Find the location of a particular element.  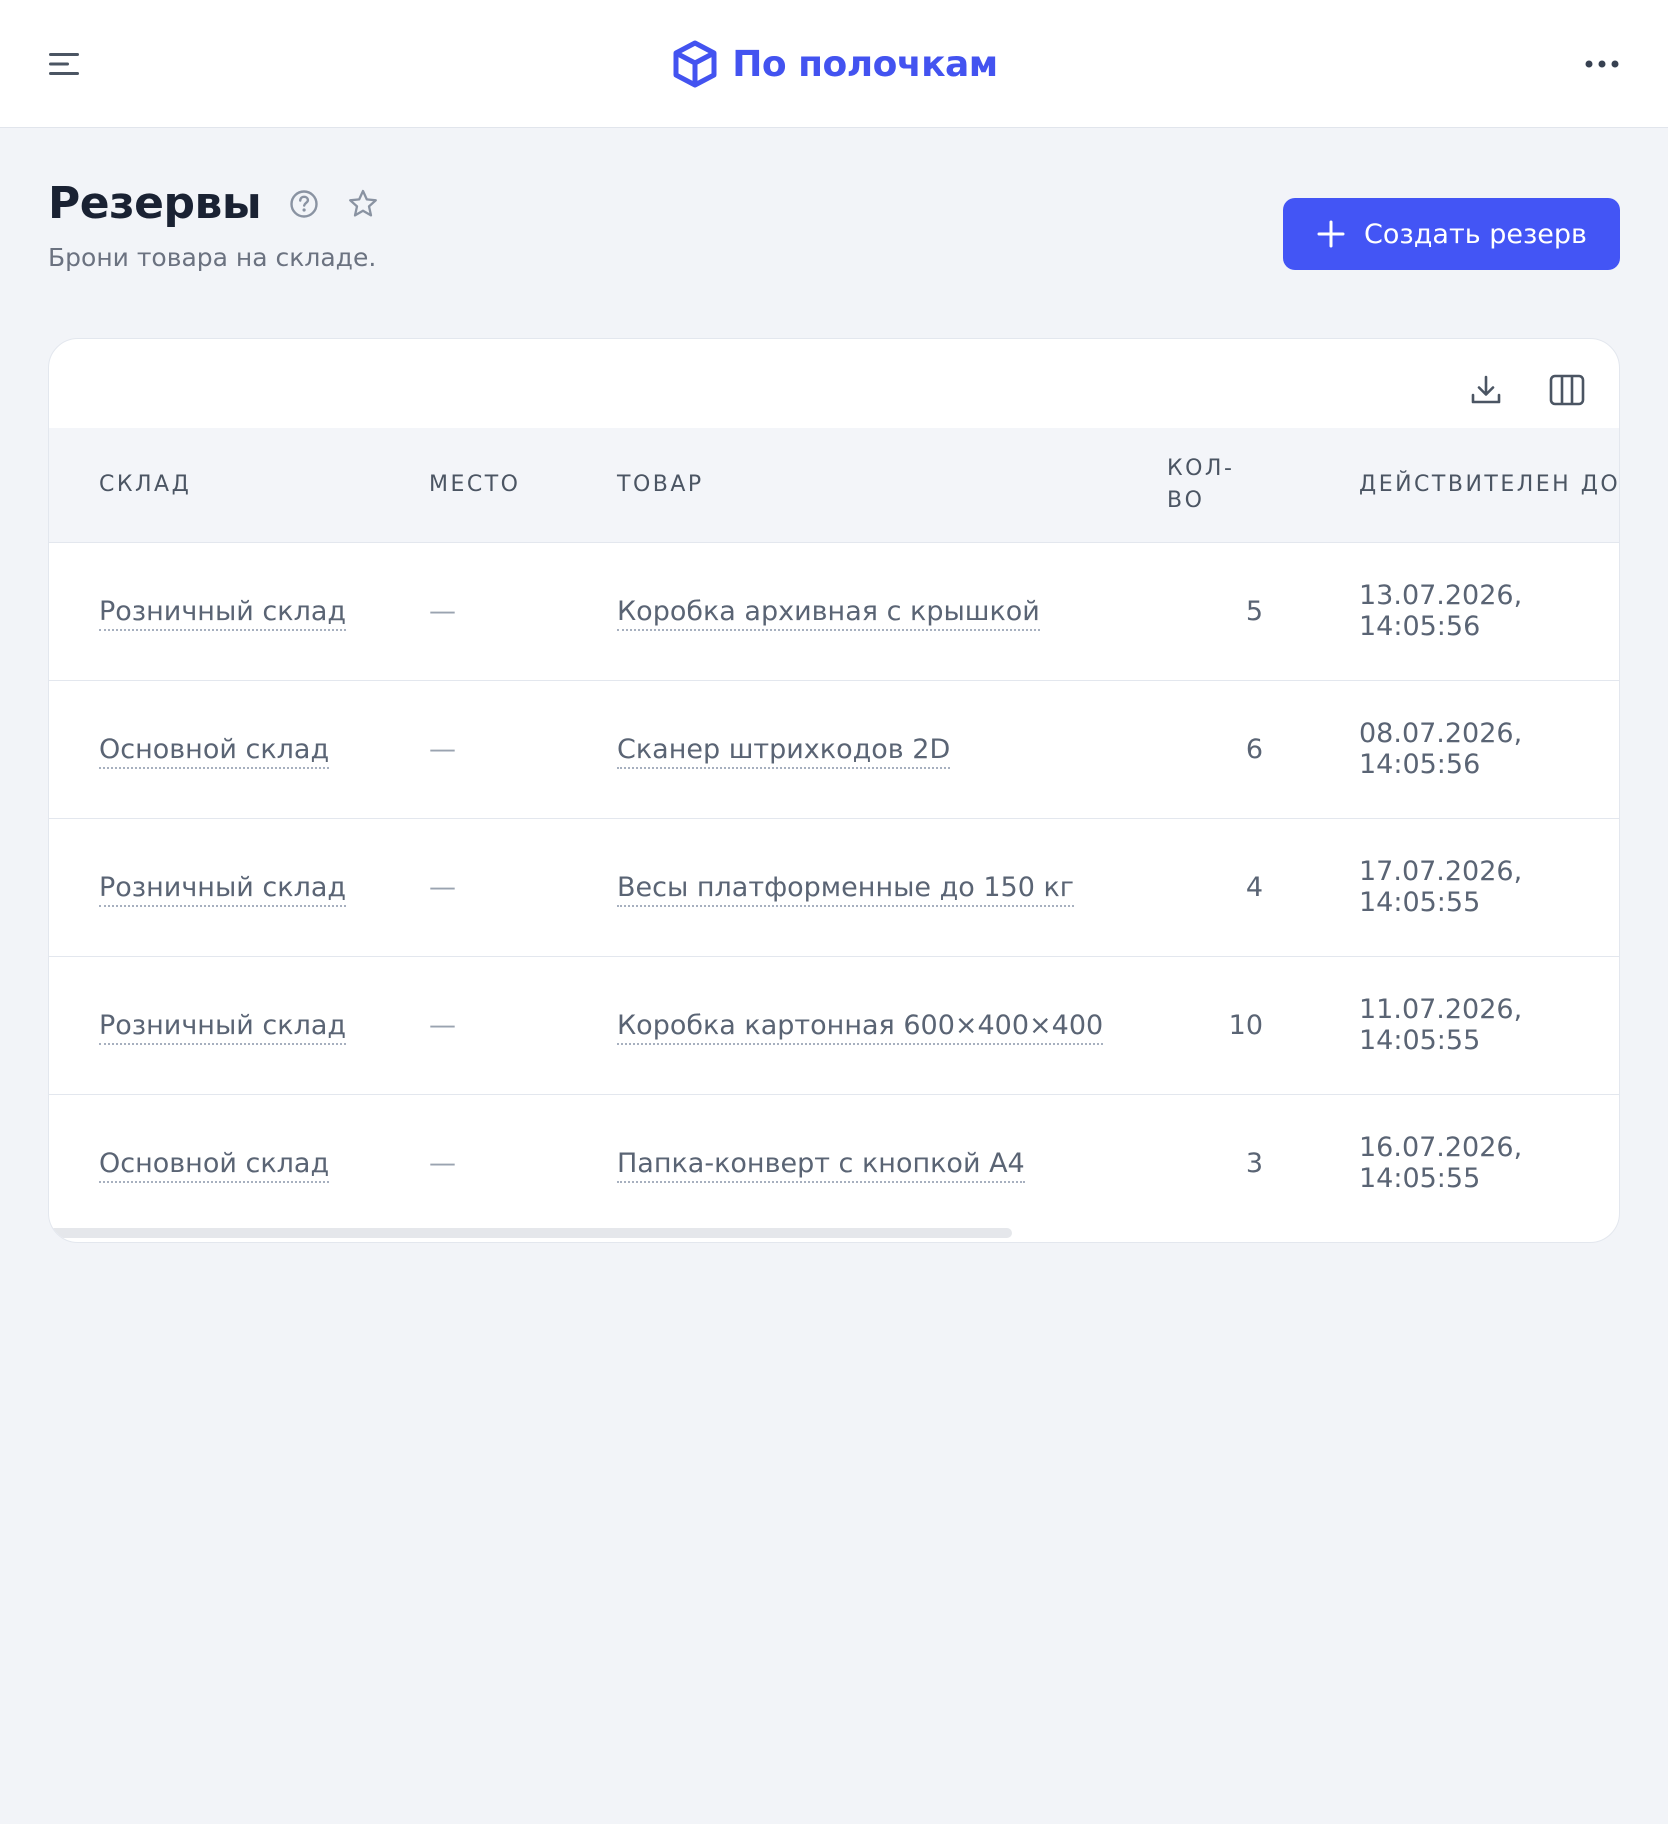

valid-until-cell: 11.07.2026, 14:05:55 is located at coordinates (1441, 1025).